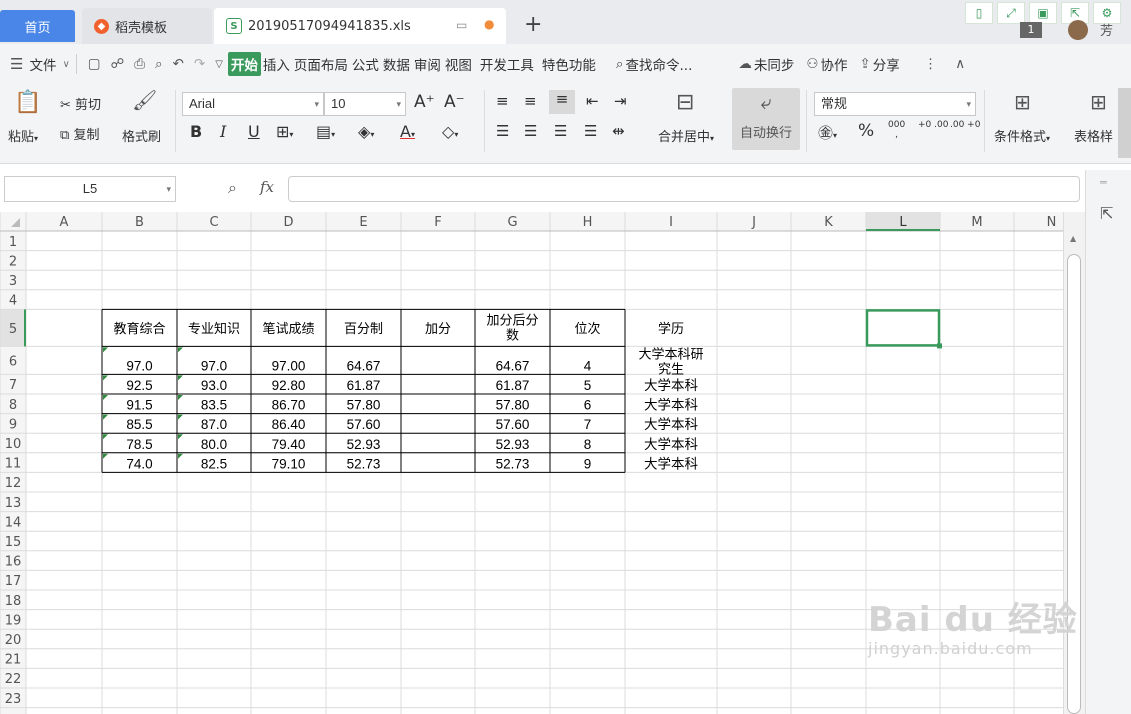  What do you see at coordinates (254, 131) in the screenshot?
I see `underline-button: U` at bounding box center [254, 131].